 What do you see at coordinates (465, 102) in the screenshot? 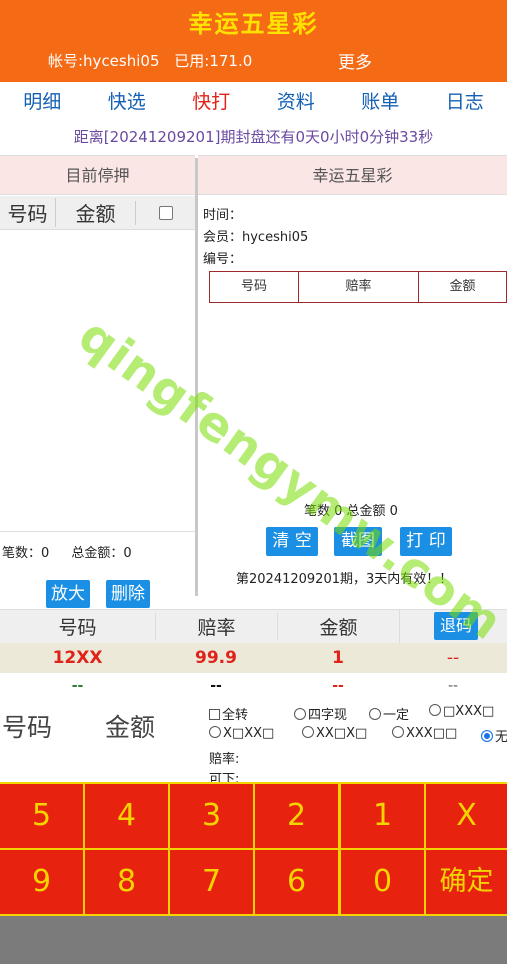
I see `nav-log: 日志` at bounding box center [465, 102].